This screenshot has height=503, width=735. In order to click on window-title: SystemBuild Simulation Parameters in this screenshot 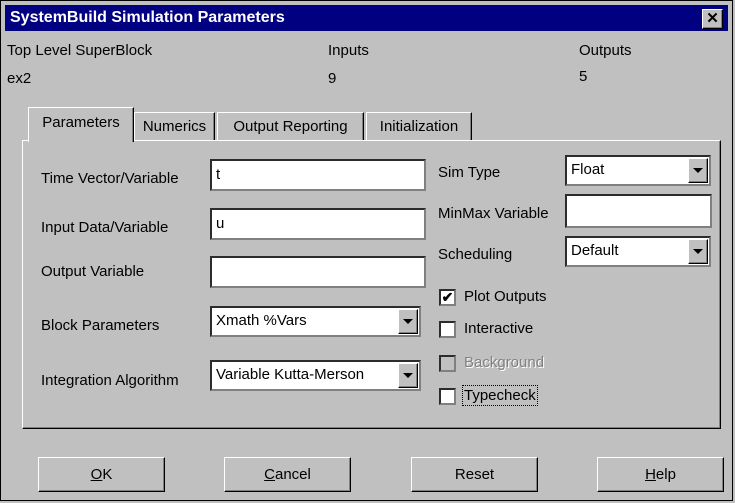, I will do `click(147, 17)`.